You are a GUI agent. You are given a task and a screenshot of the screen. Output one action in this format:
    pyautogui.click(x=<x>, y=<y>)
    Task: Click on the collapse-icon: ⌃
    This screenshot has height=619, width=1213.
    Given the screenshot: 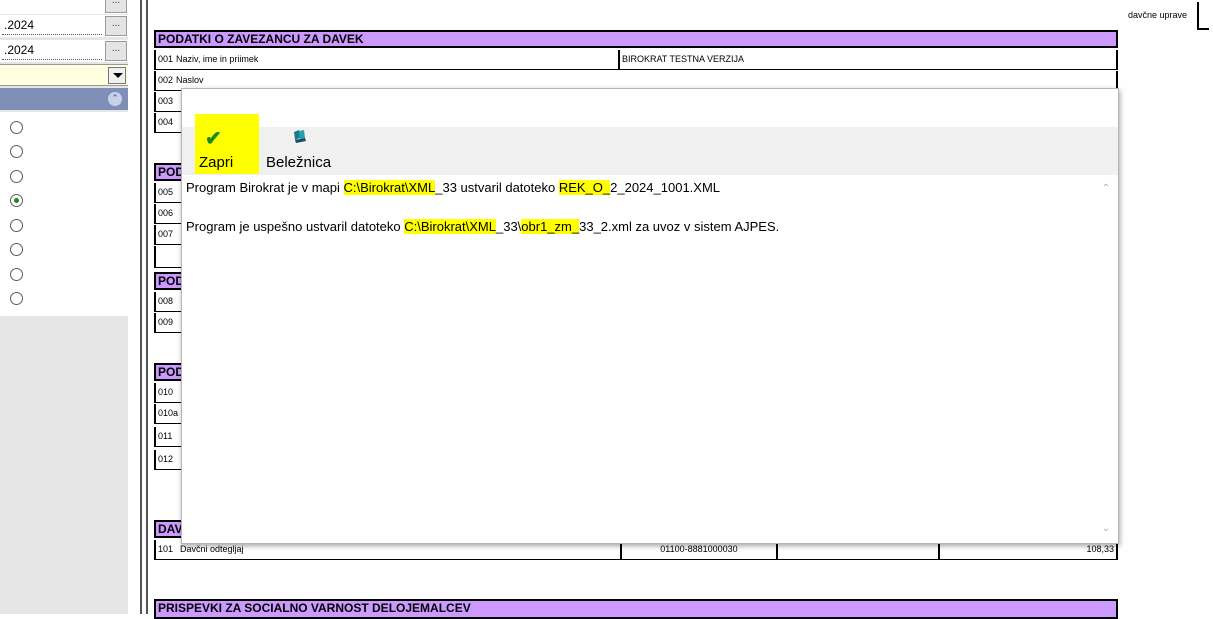 What is the action you would take?
    pyautogui.click(x=115, y=99)
    